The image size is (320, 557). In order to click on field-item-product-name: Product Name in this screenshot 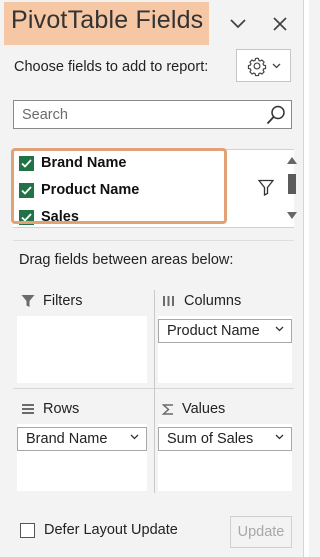, I will do `click(79, 190)`.